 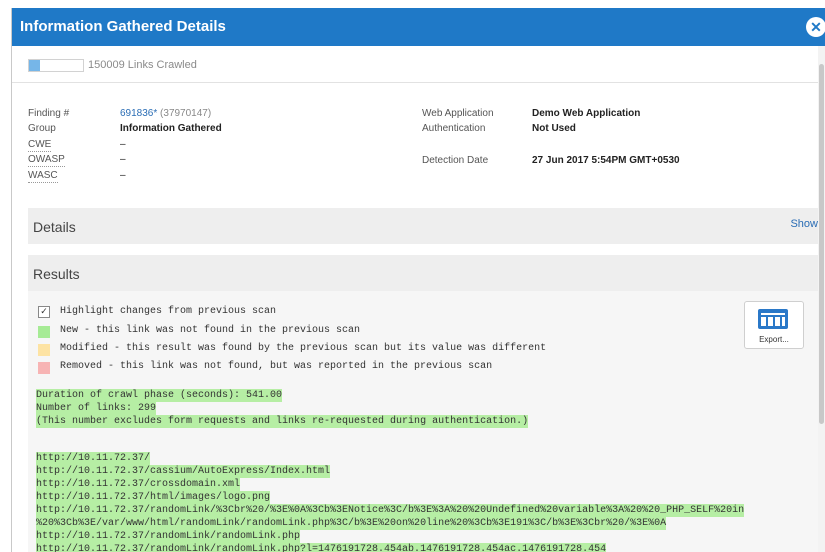 What do you see at coordinates (34, 65) in the screenshot?
I see `crawl-progress-fill` at bounding box center [34, 65].